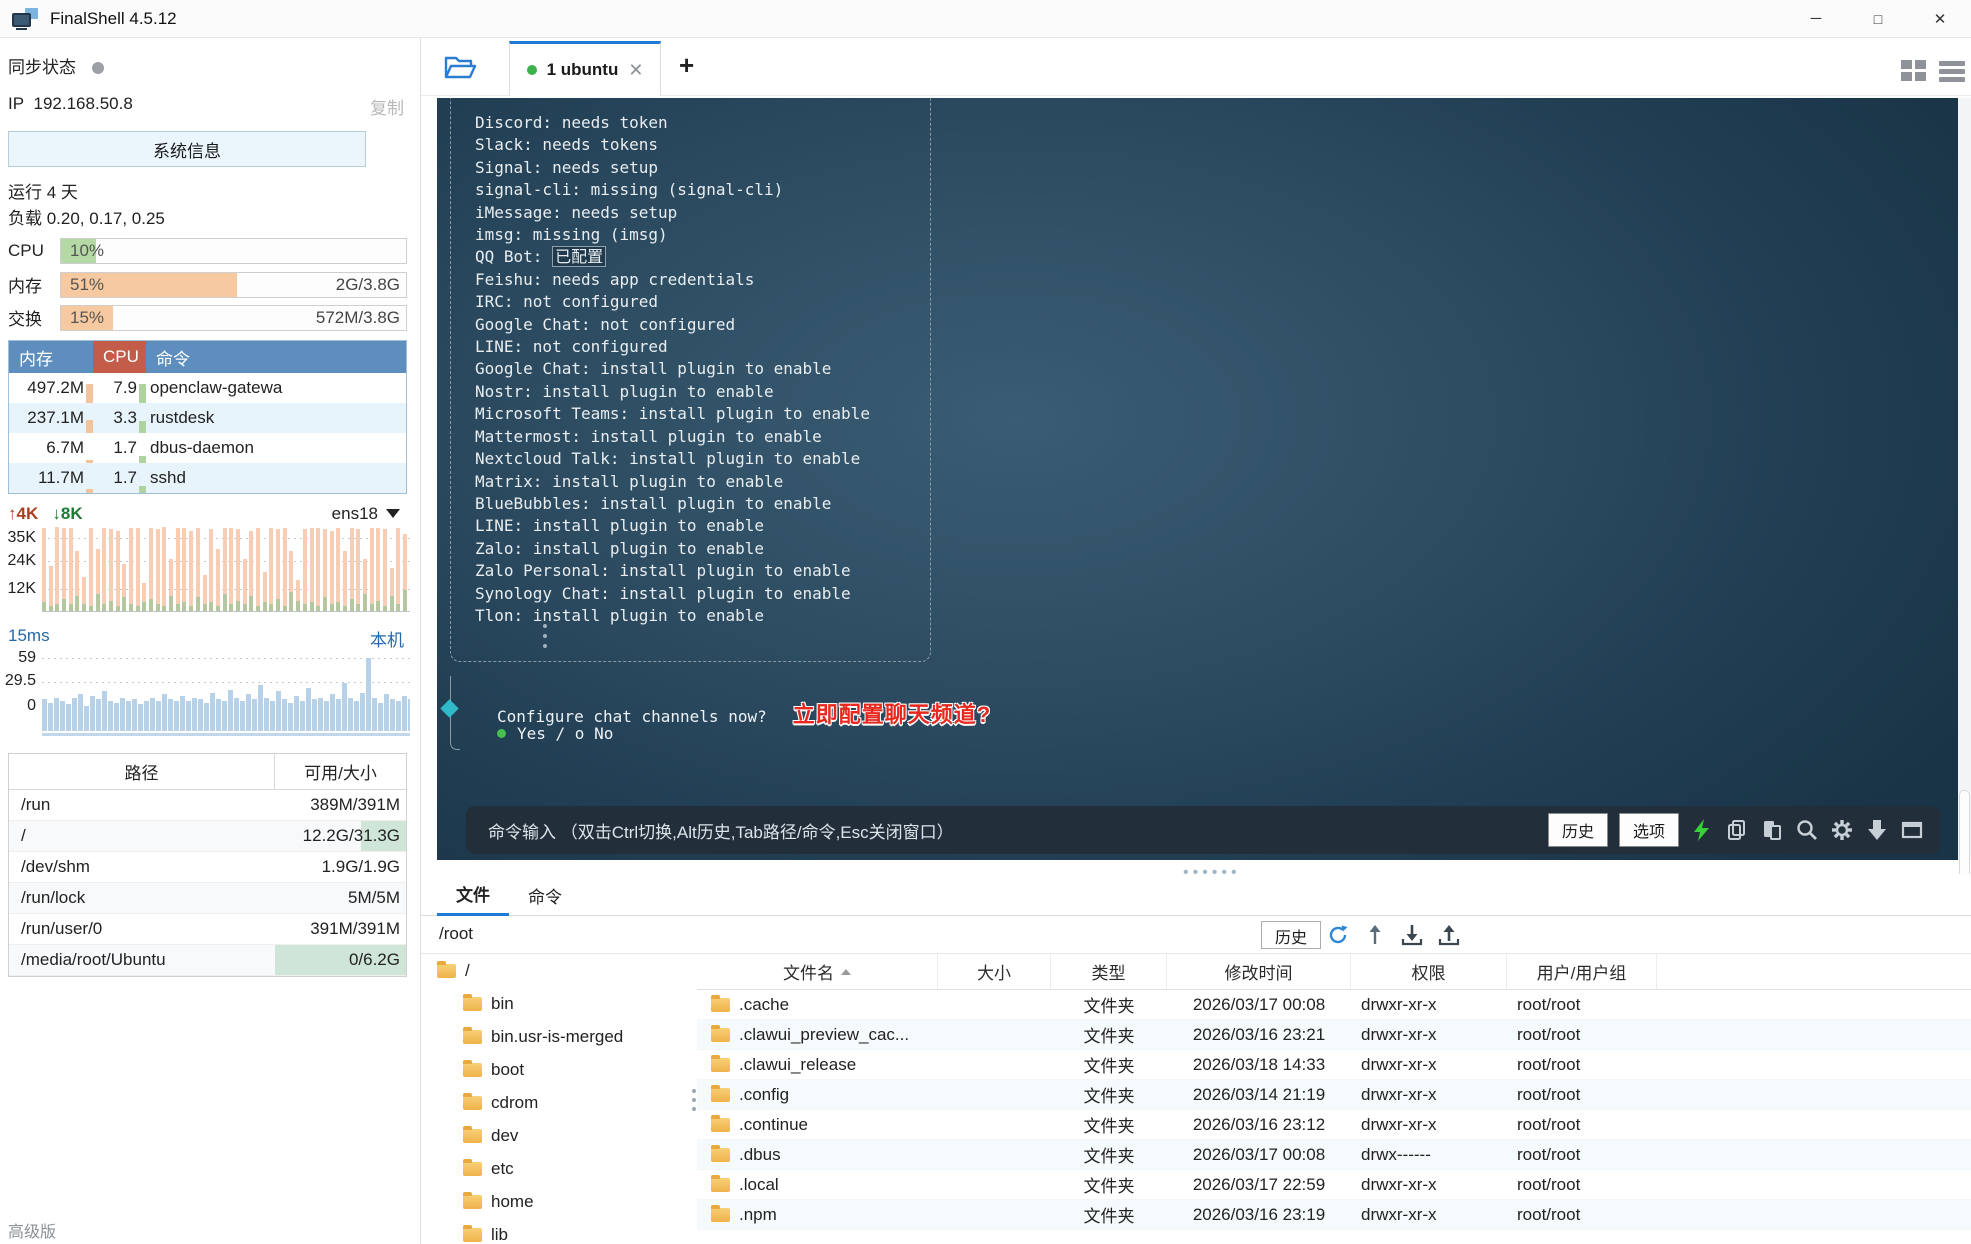 The height and width of the screenshot is (1244, 1971). What do you see at coordinates (1952, 73) in the screenshot?
I see `menu-icon` at bounding box center [1952, 73].